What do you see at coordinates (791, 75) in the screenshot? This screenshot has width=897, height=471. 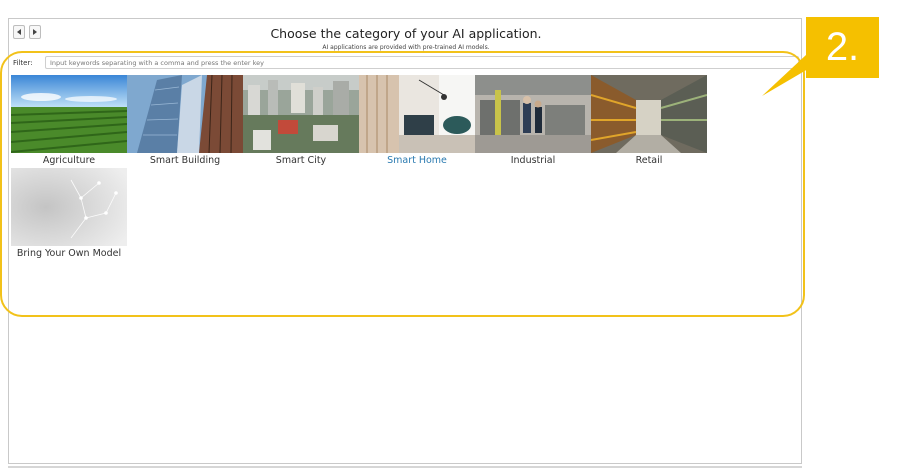 I see `annotation-arrow-icon` at bounding box center [791, 75].